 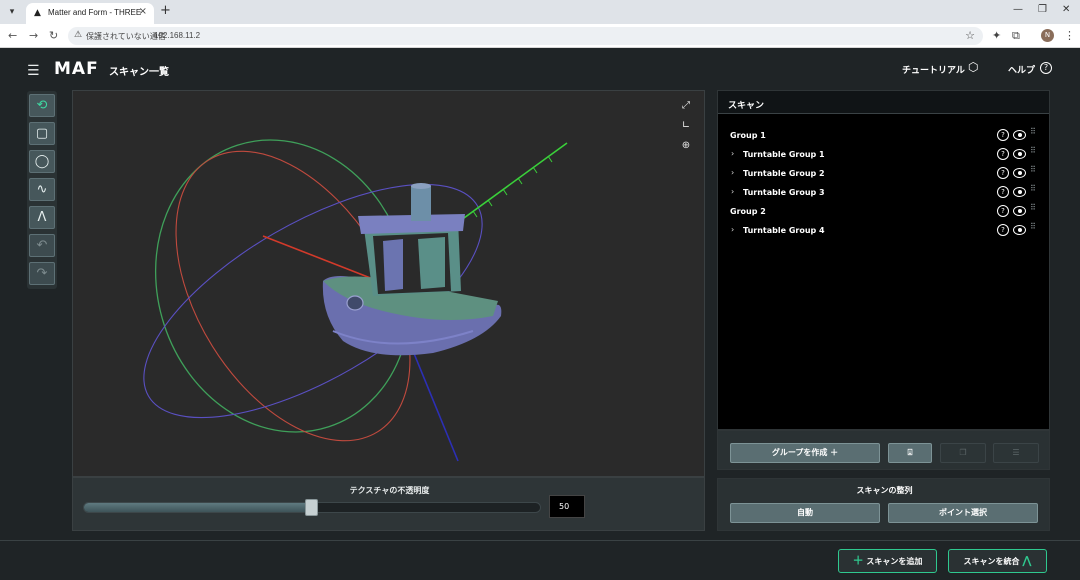 I want to click on rotate-tool-icon: ⟲, so click(x=42, y=105).